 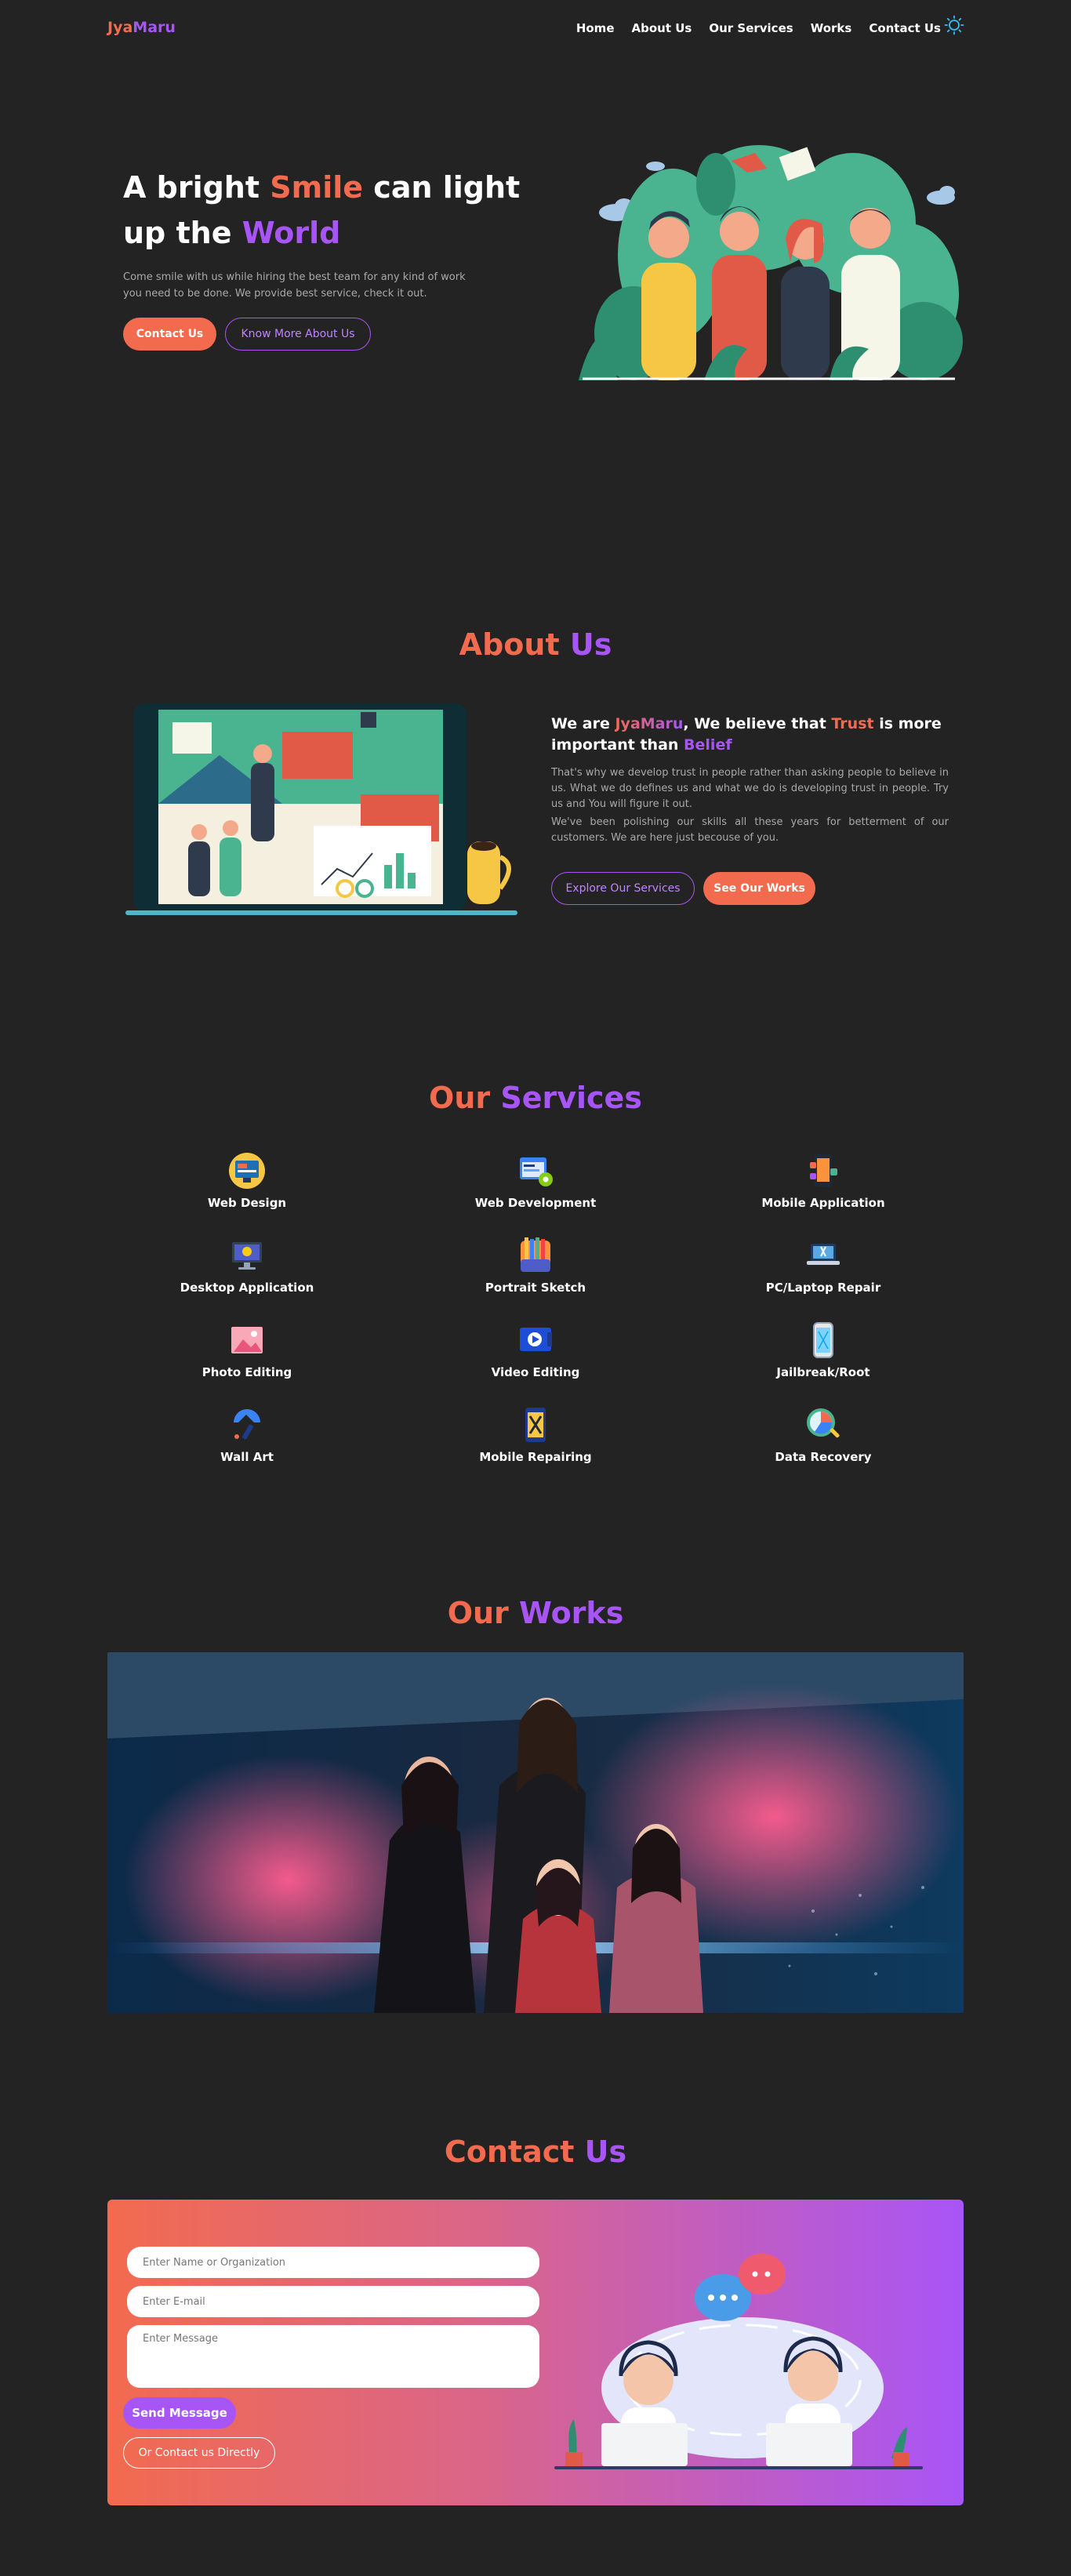 What do you see at coordinates (595, 28) in the screenshot?
I see `nav-link-home: Home` at bounding box center [595, 28].